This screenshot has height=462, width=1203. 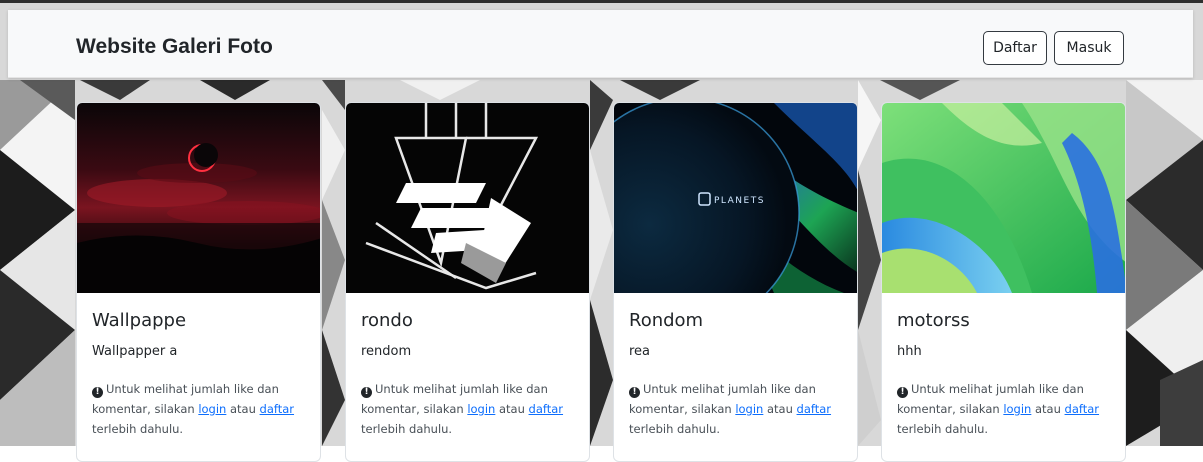 What do you see at coordinates (600, 44) in the screenshot?
I see `navbar: Website Galeri Foto Daftar Masuk` at bounding box center [600, 44].